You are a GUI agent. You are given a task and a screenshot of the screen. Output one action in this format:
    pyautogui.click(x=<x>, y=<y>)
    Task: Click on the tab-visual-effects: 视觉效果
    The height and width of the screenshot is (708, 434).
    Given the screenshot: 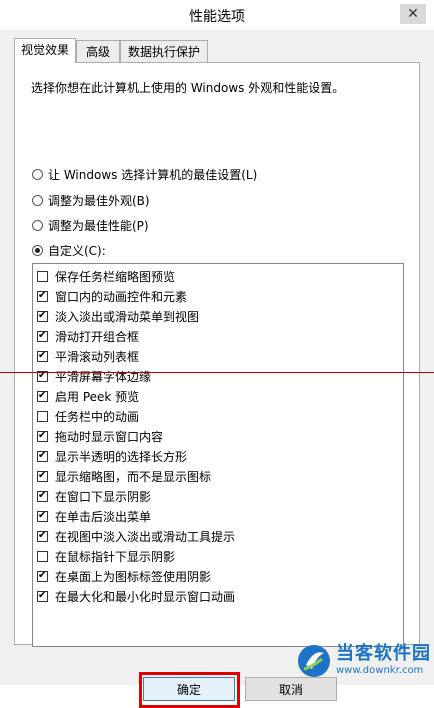 What is the action you would take?
    pyautogui.click(x=45, y=50)
    